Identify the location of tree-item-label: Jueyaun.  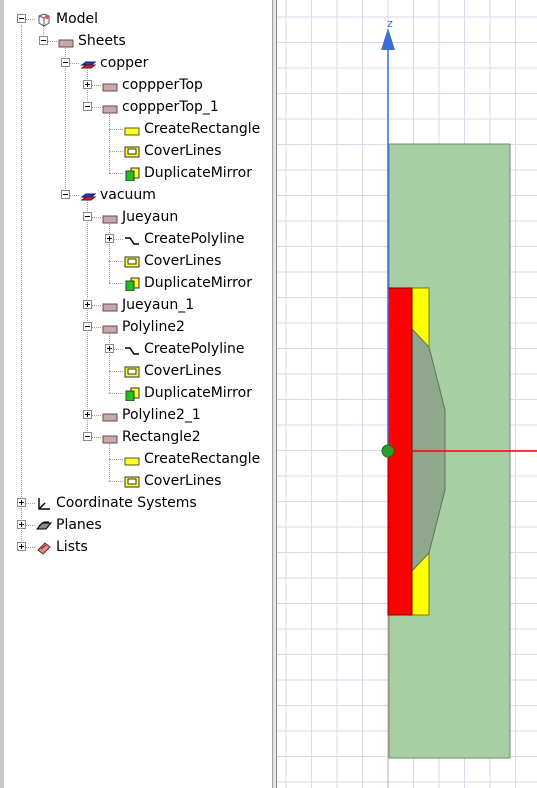
(150, 217).